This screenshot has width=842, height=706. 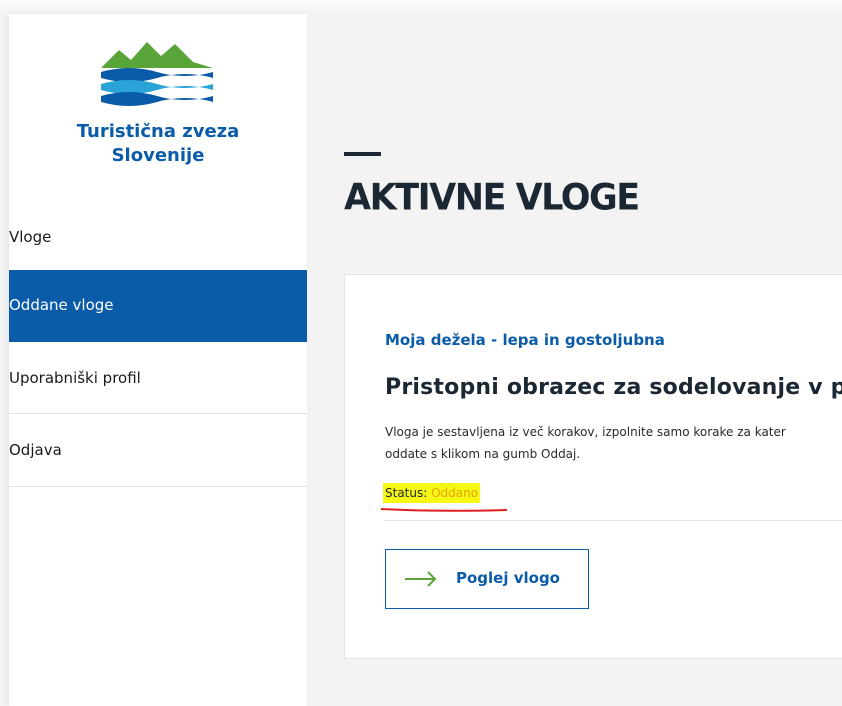 What do you see at coordinates (613, 520) in the screenshot?
I see `card-divider` at bounding box center [613, 520].